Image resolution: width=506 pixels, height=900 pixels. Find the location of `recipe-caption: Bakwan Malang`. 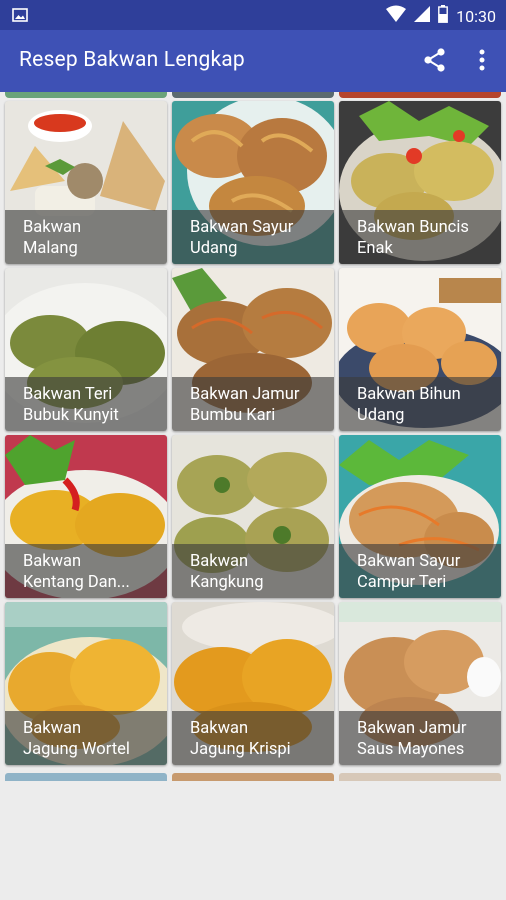

recipe-caption: Bakwan Malang is located at coordinates (86, 237).